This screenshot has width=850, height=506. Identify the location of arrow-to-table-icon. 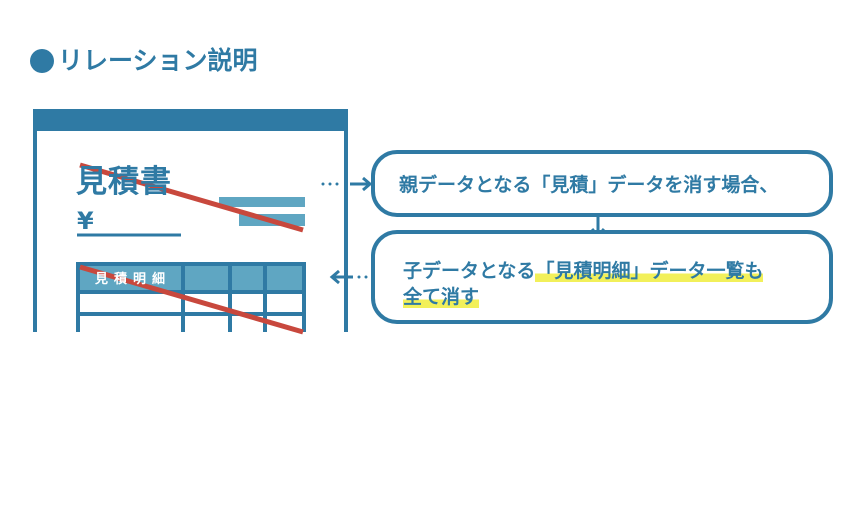
(352, 277).